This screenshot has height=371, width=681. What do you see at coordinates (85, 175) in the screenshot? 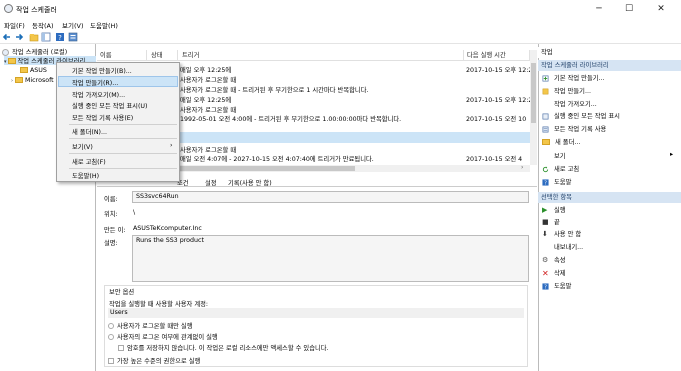
I see `context-help: 도움말(H)` at bounding box center [85, 175].